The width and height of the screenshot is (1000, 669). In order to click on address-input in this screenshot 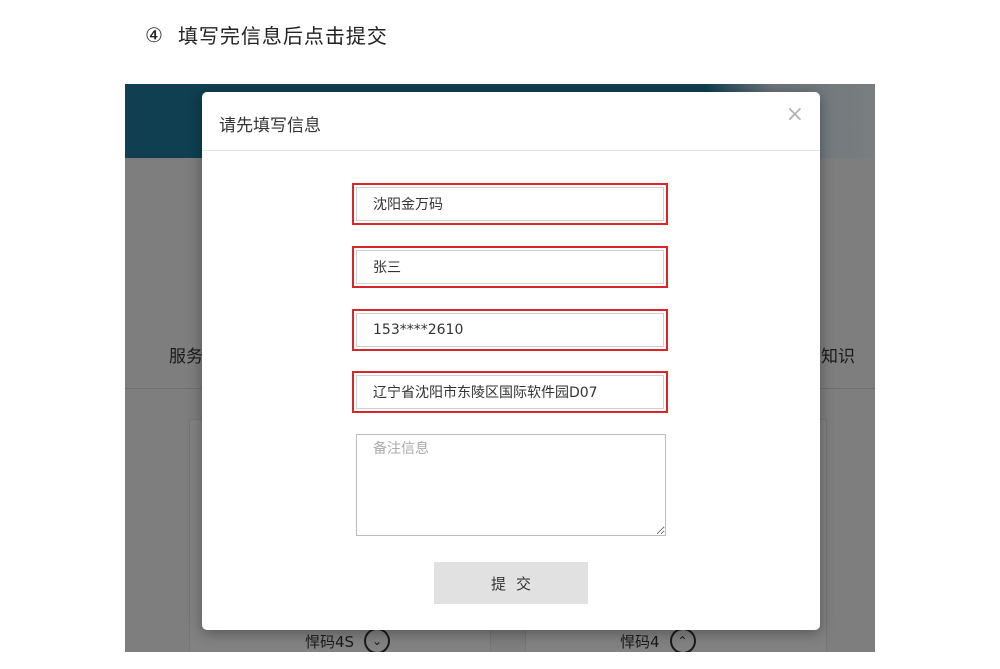, I will do `click(510, 392)`.